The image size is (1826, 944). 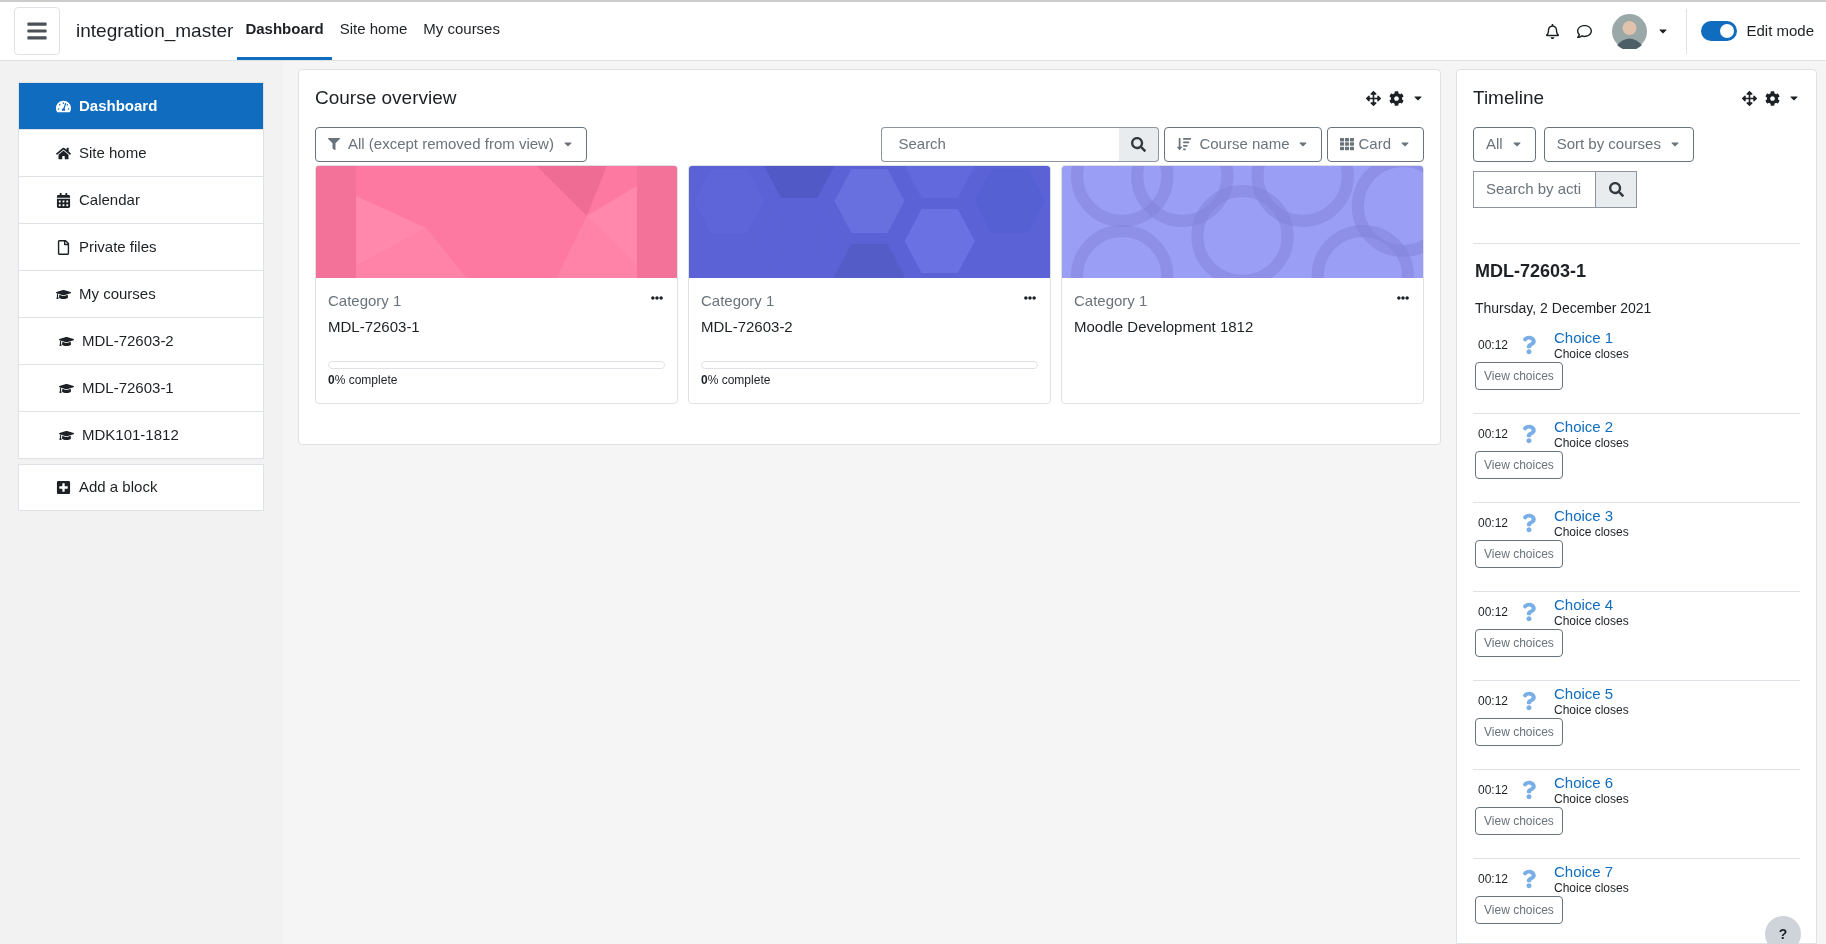 I want to click on event-date: Thursday, 2 December 2021, so click(x=1564, y=308).